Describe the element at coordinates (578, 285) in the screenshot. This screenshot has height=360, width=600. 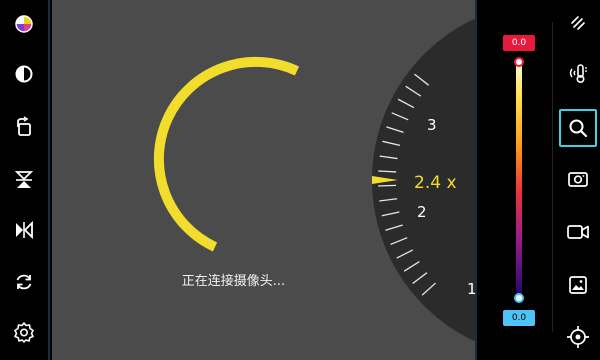
I see `gallery-icon` at that location.